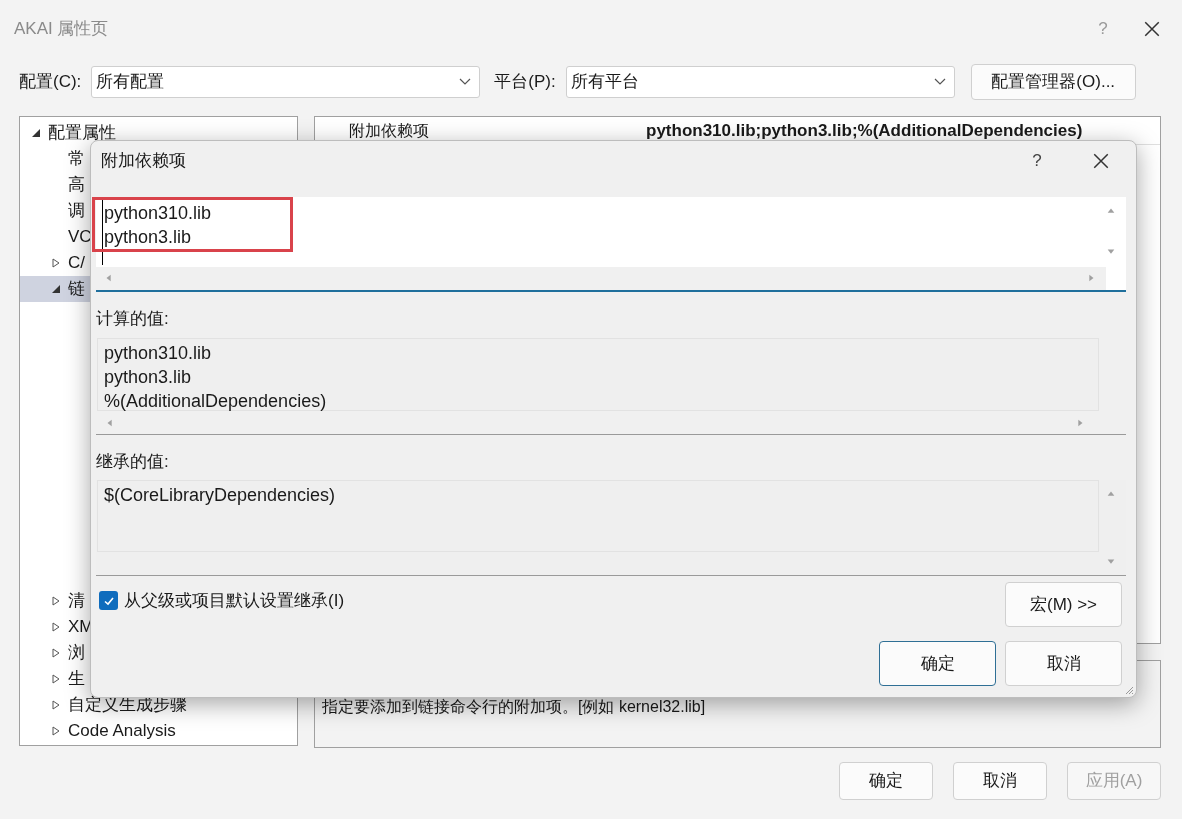  What do you see at coordinates (144, 161) in the screenshot?
I see `dialog-title: 附加依赖项` at bounding box center [144, 161].